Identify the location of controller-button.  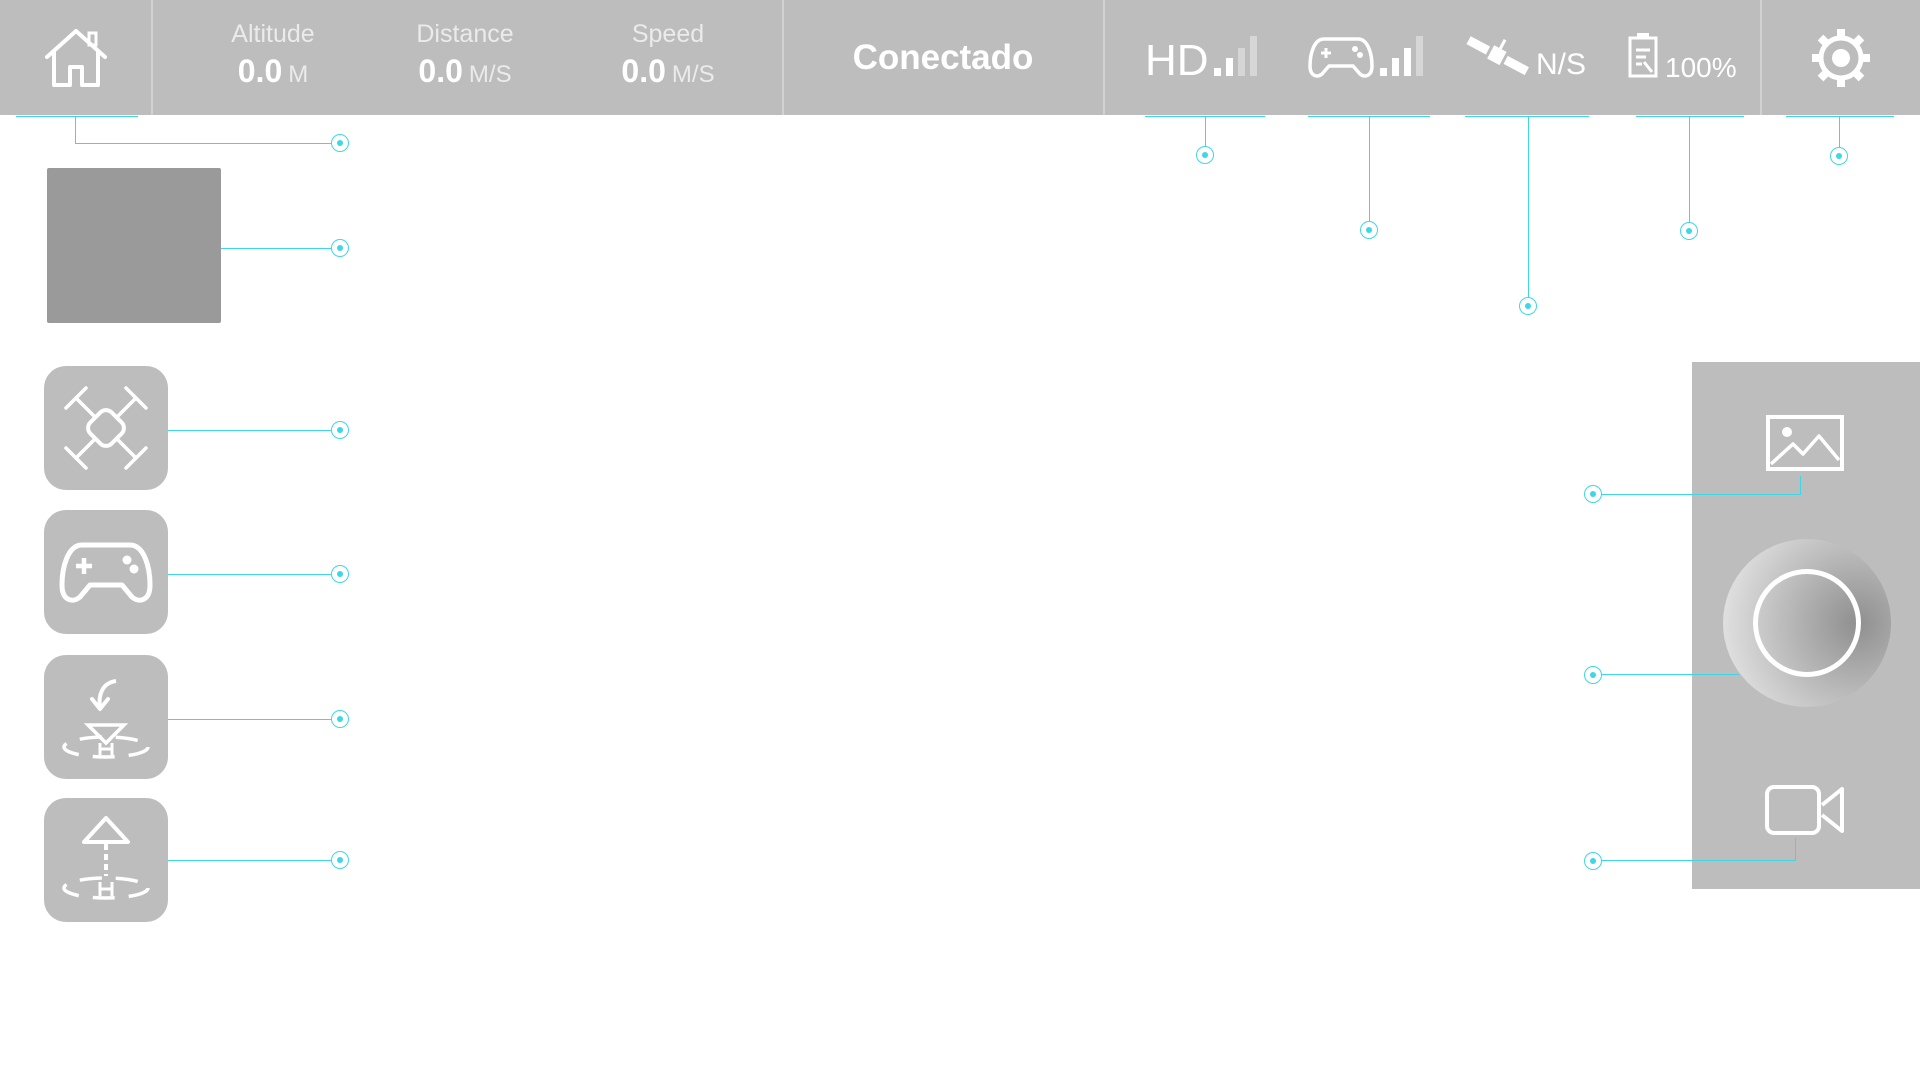
(106, 572).